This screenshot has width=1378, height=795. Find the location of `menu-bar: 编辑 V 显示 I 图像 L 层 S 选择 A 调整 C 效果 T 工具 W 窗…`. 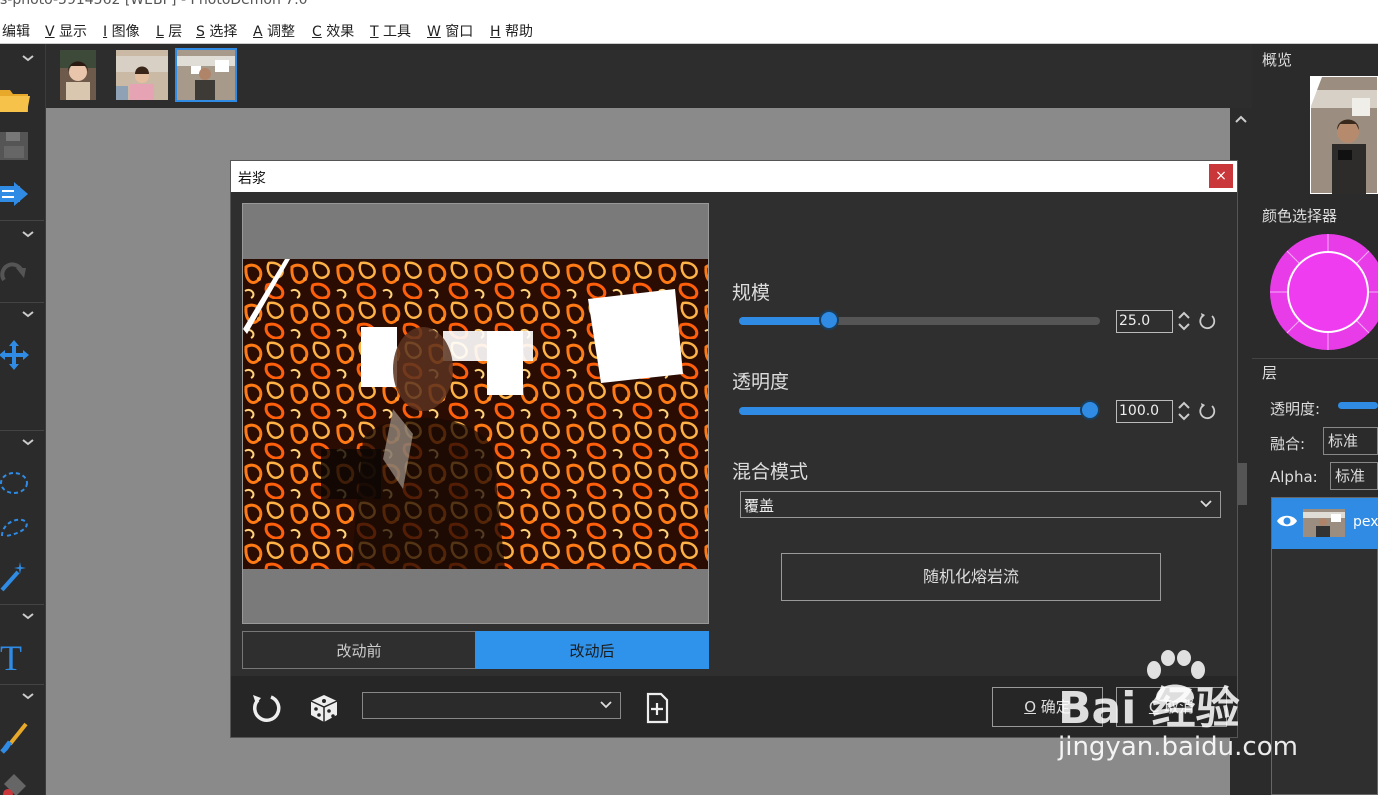

menu-bar: 编辑 V 显示 I 图像 L 层 S 选择 A 调整 C 效果 T 工具 W 窗… is located at coordinates (689, 29).